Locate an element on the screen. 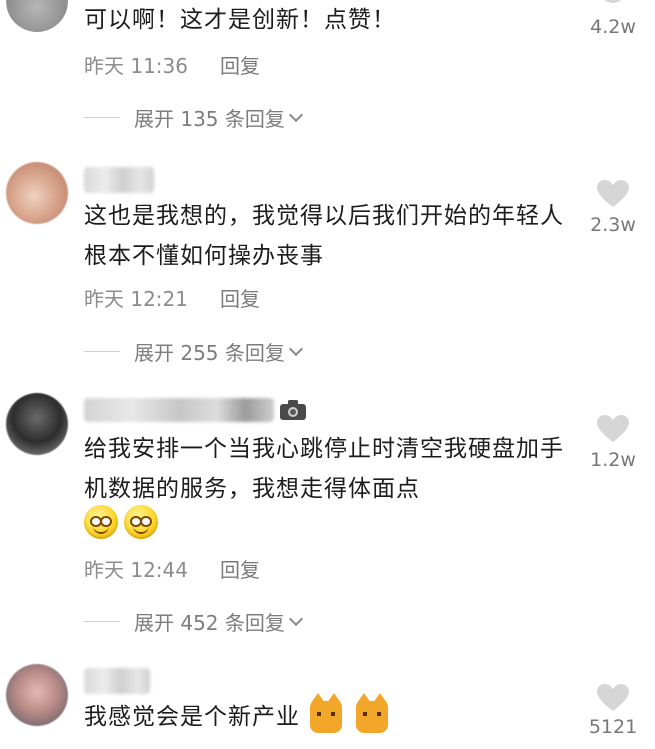 This screenshot has height=749, width=655. expand-replies-button: 展开 255 条回复 is located at coordinates (193, 351).